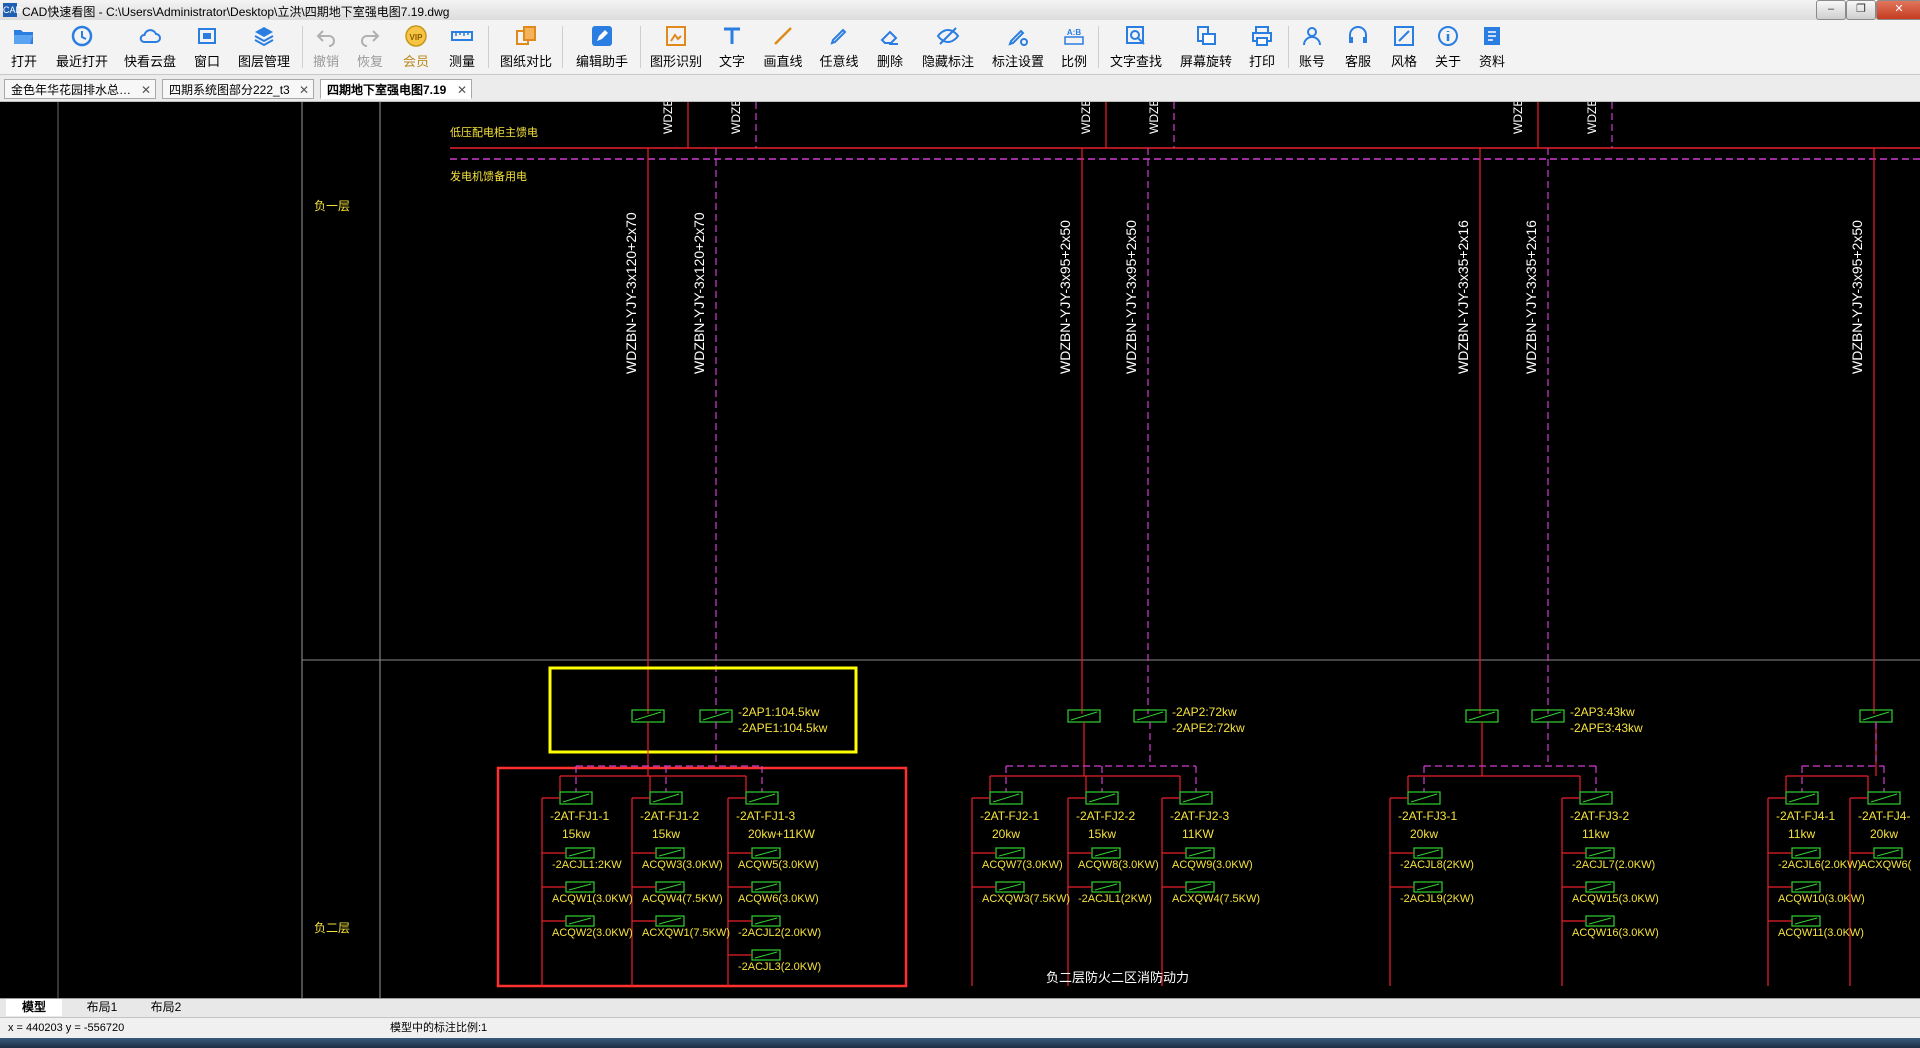 This screenshot has height=1048, width=1920. I want to click on backup-panel-breaker, so click(1150, 716).